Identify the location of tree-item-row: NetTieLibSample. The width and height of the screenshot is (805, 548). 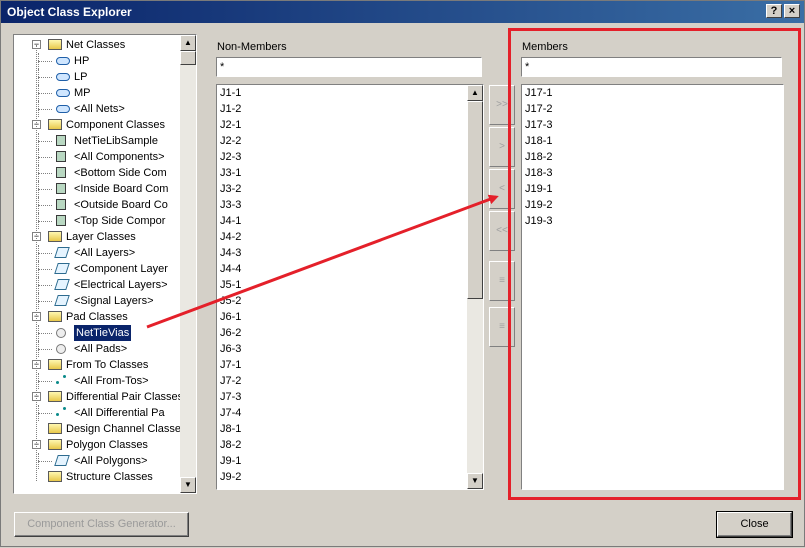
(97, 141).